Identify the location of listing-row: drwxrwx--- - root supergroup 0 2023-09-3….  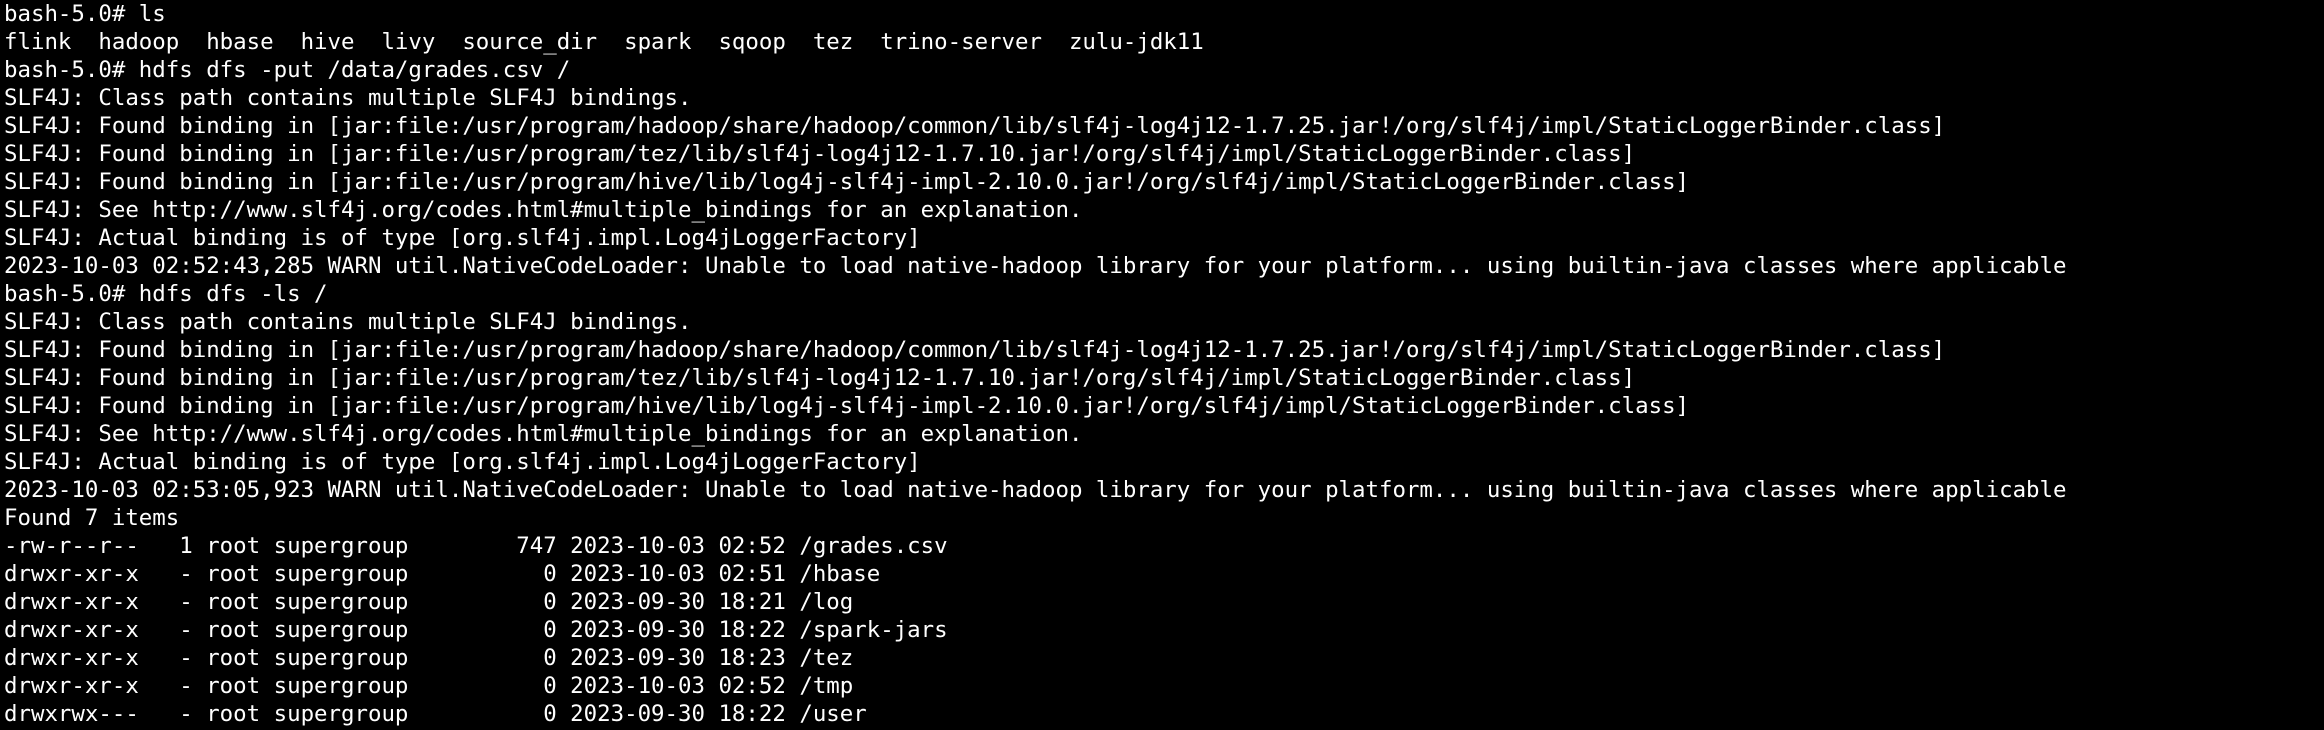
(435, 714).